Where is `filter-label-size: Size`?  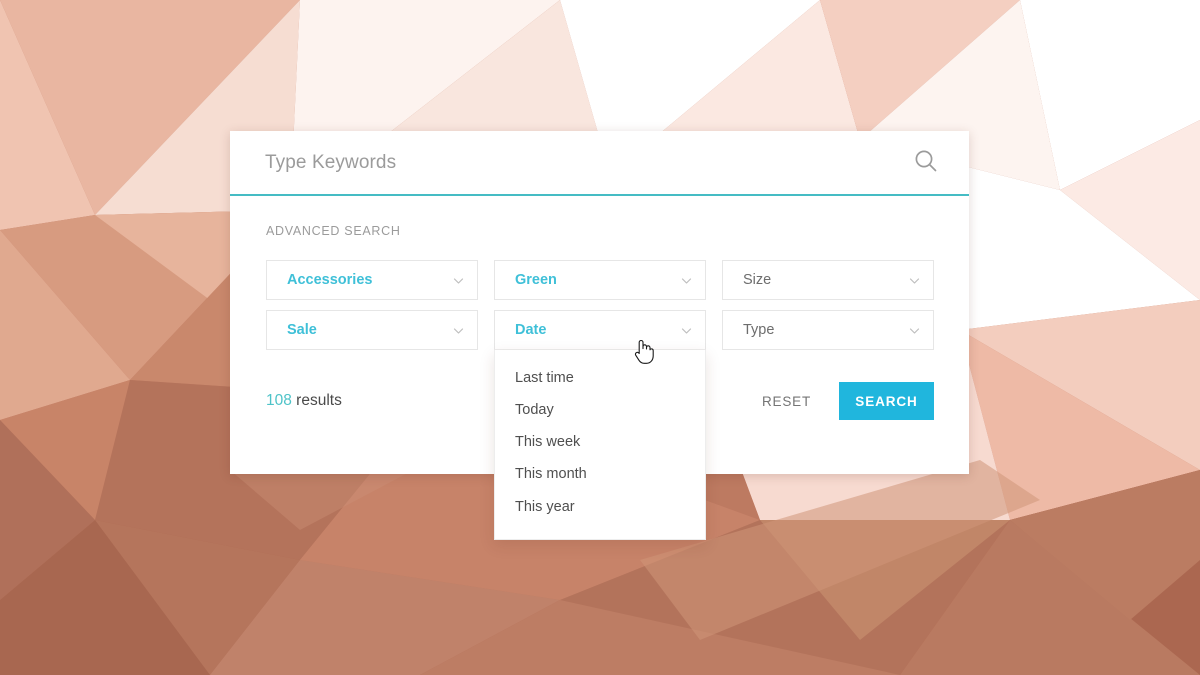 filter-label-size: Size is located at coordinates (757, 280).